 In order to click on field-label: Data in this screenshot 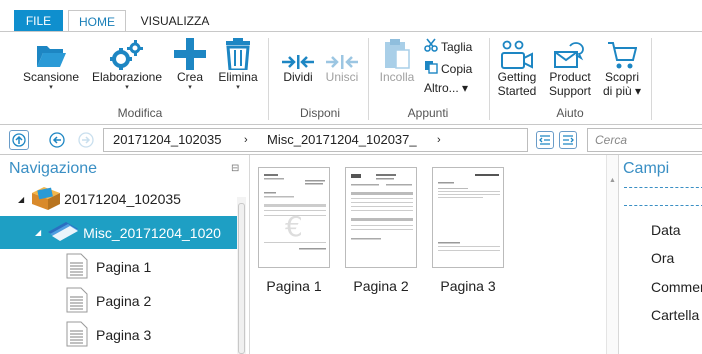, I will do `click(666, 230)`.